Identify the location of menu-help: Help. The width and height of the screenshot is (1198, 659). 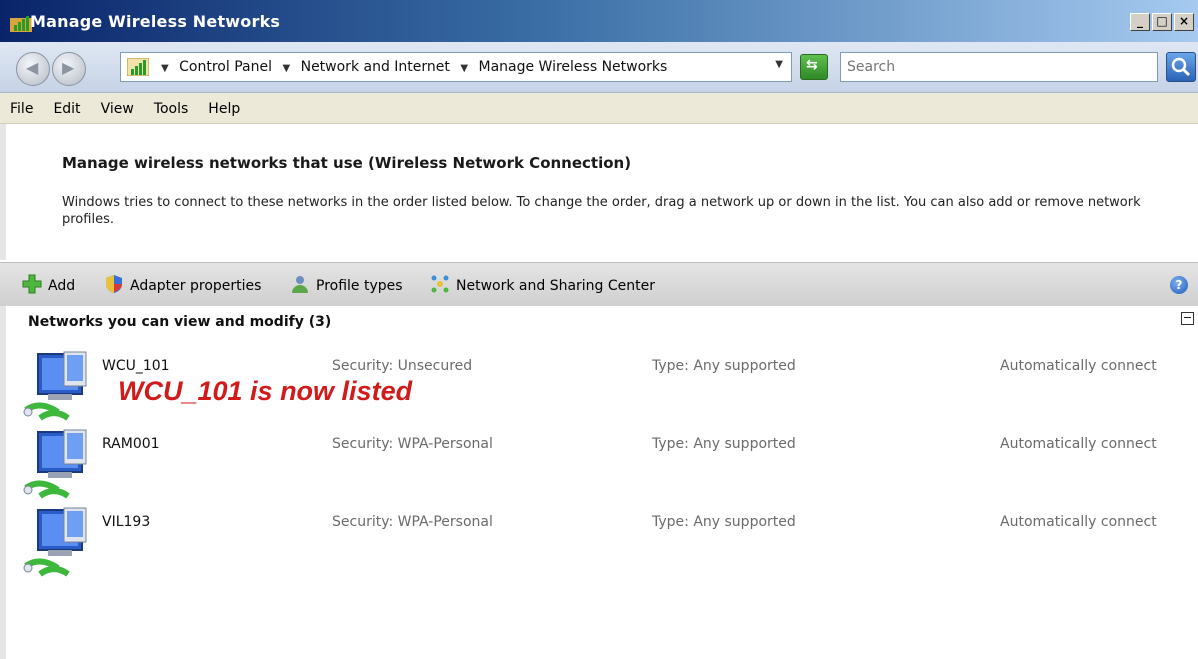
(224, 105).